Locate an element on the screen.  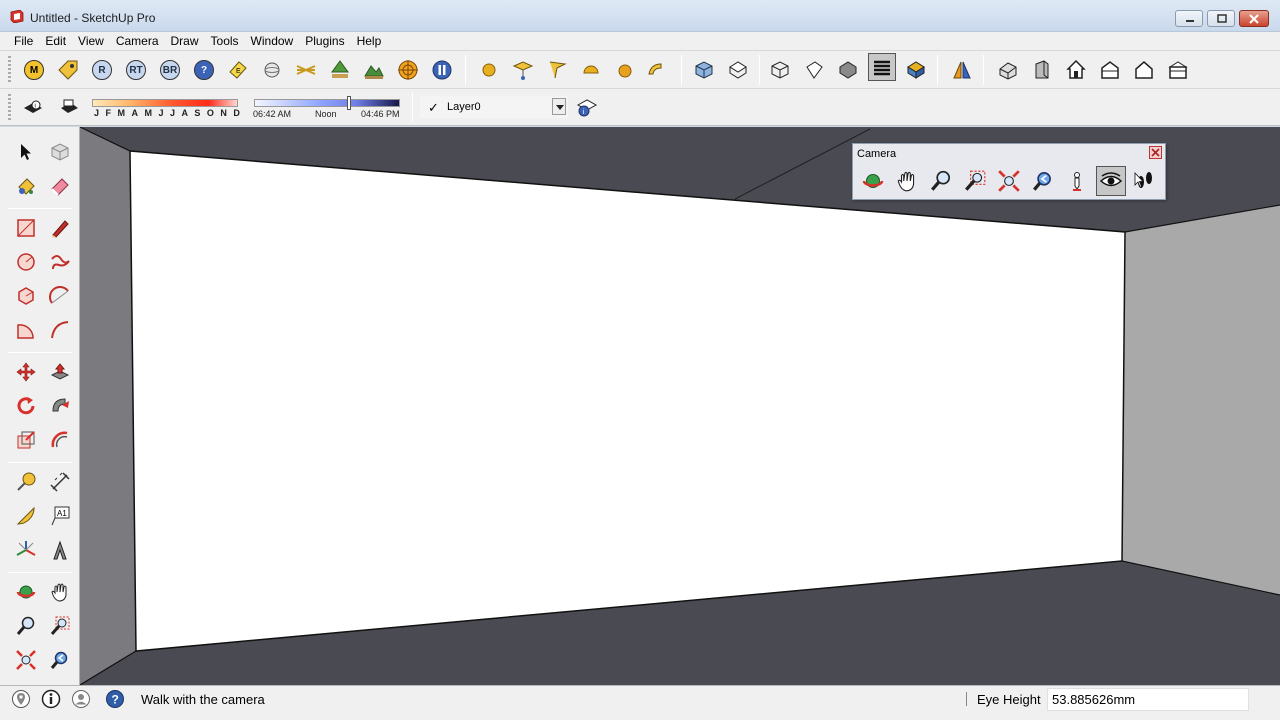
circle-tool is located at coordinates (26, 262).